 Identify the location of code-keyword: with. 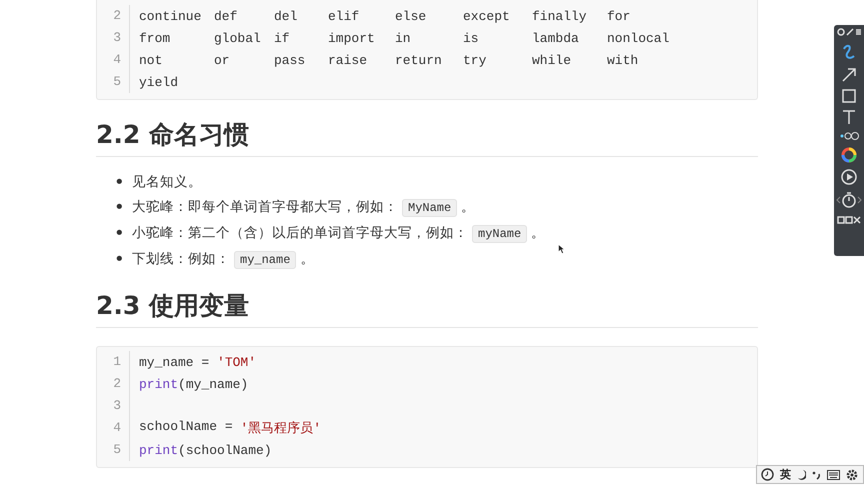
(622, 60).